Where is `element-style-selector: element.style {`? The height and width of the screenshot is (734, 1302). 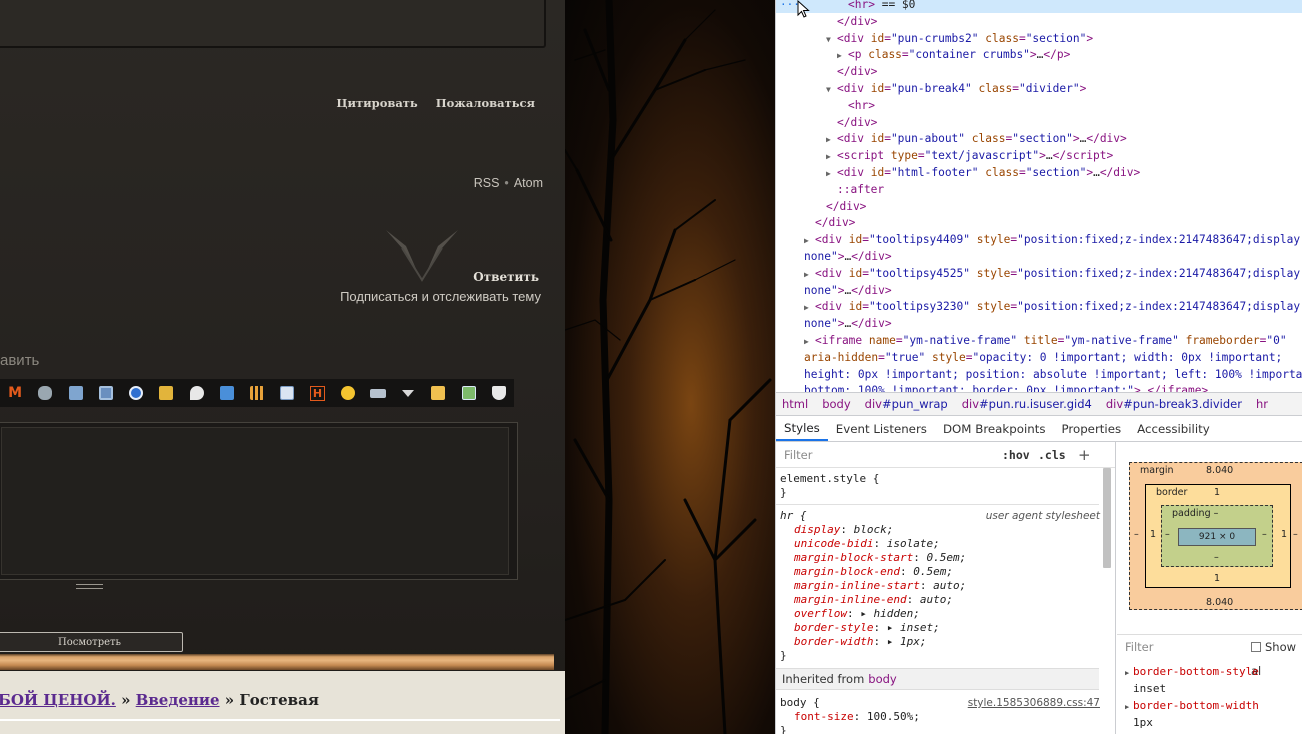 element-style-selector: element.style { is located at coordinates (940, 479).